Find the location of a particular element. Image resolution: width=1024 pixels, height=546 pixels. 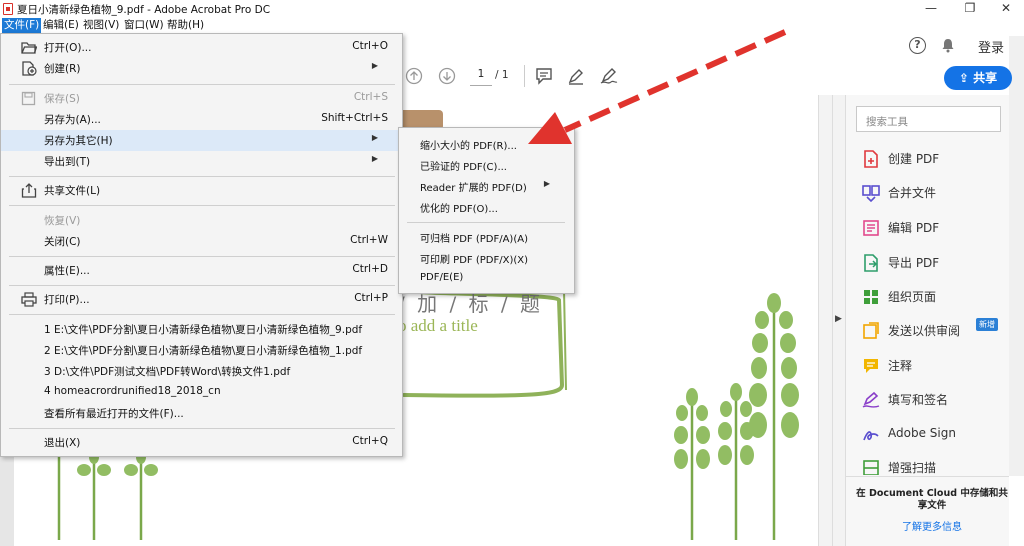

learn-more-link: 了解更多信息 is located at coordinates (932, 525).